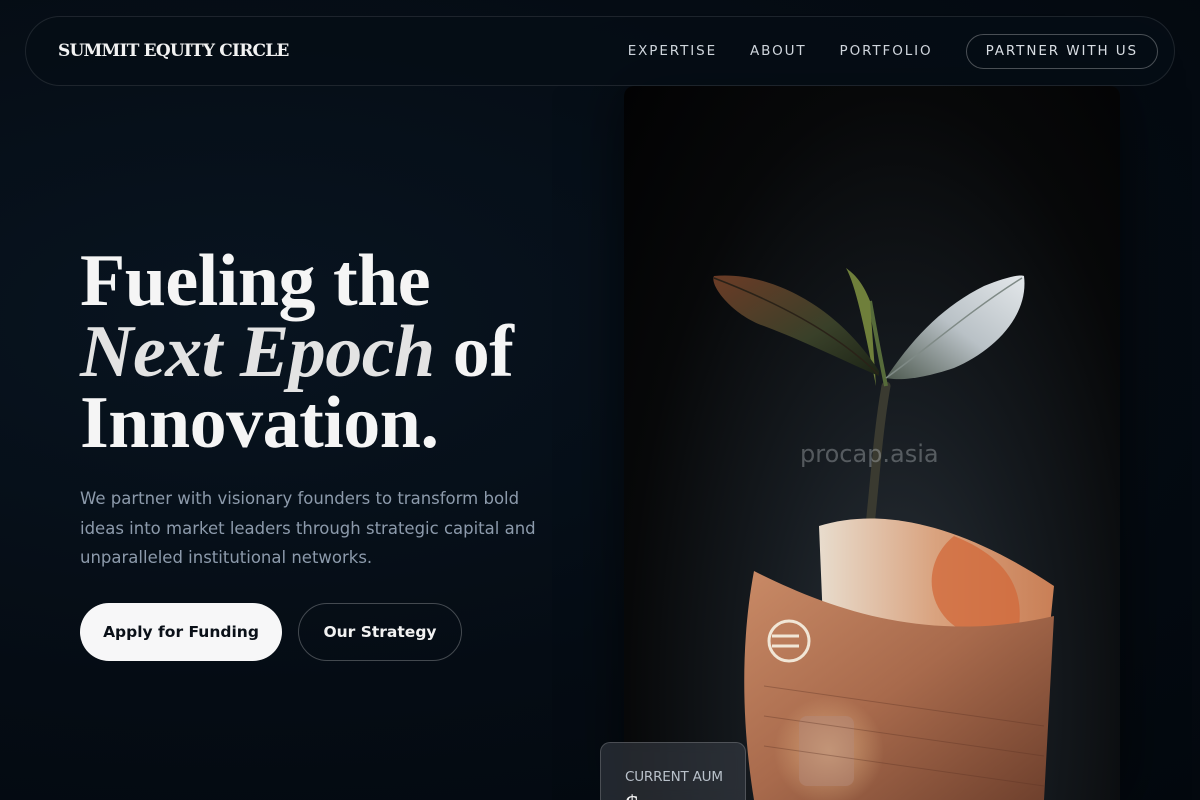  Describe the element at coordinates (674, 777) in the screenshot. I see `aum-label: CURRENT AUM` at that location.